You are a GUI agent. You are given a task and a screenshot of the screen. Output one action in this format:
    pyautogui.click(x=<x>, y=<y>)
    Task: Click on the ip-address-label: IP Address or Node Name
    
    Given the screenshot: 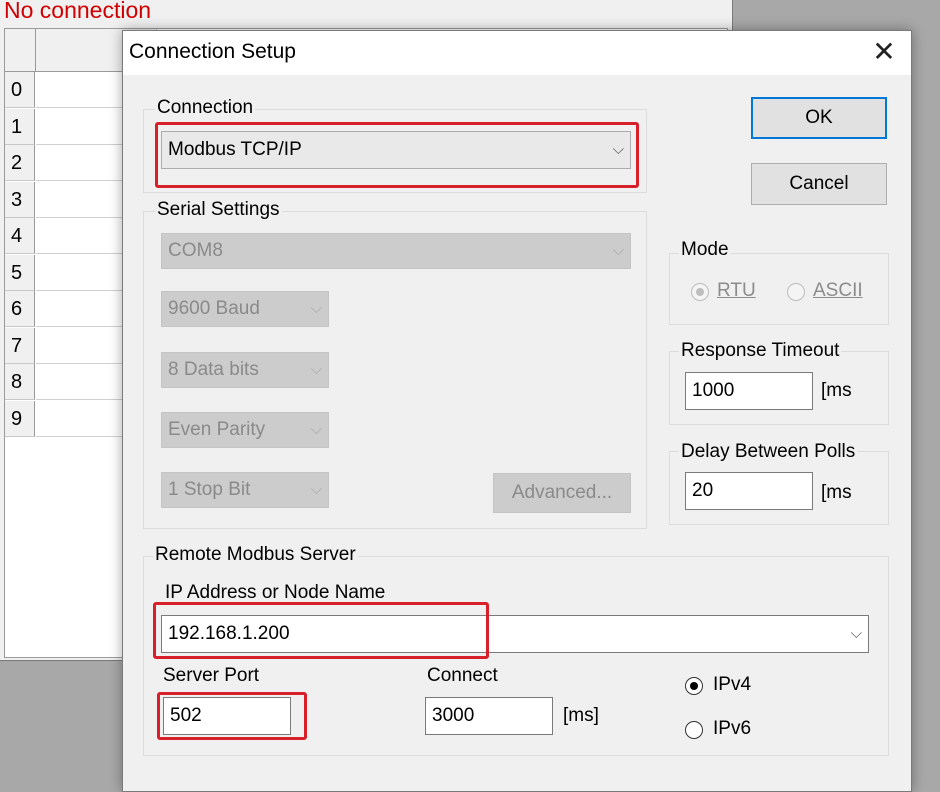 What is the action you would take?
    pyautogui.click(x=275, y=592)
    